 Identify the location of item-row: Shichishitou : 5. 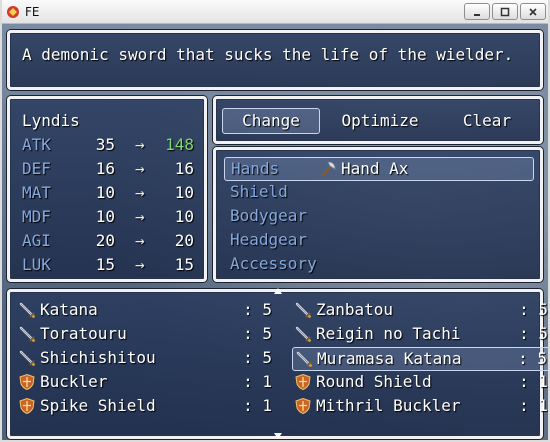
(146, 359).